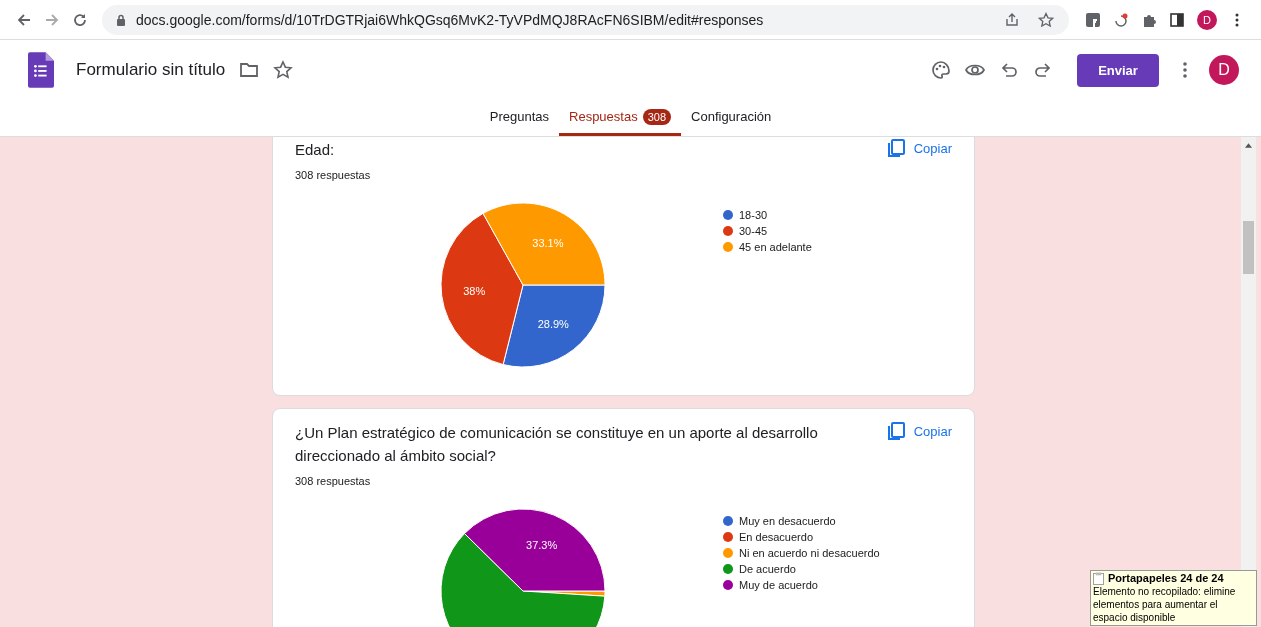  What do you see at coordinates (548, 242) in the screenshot?
I see `slice-label: 33.1%` at bounding box center [548, 242].